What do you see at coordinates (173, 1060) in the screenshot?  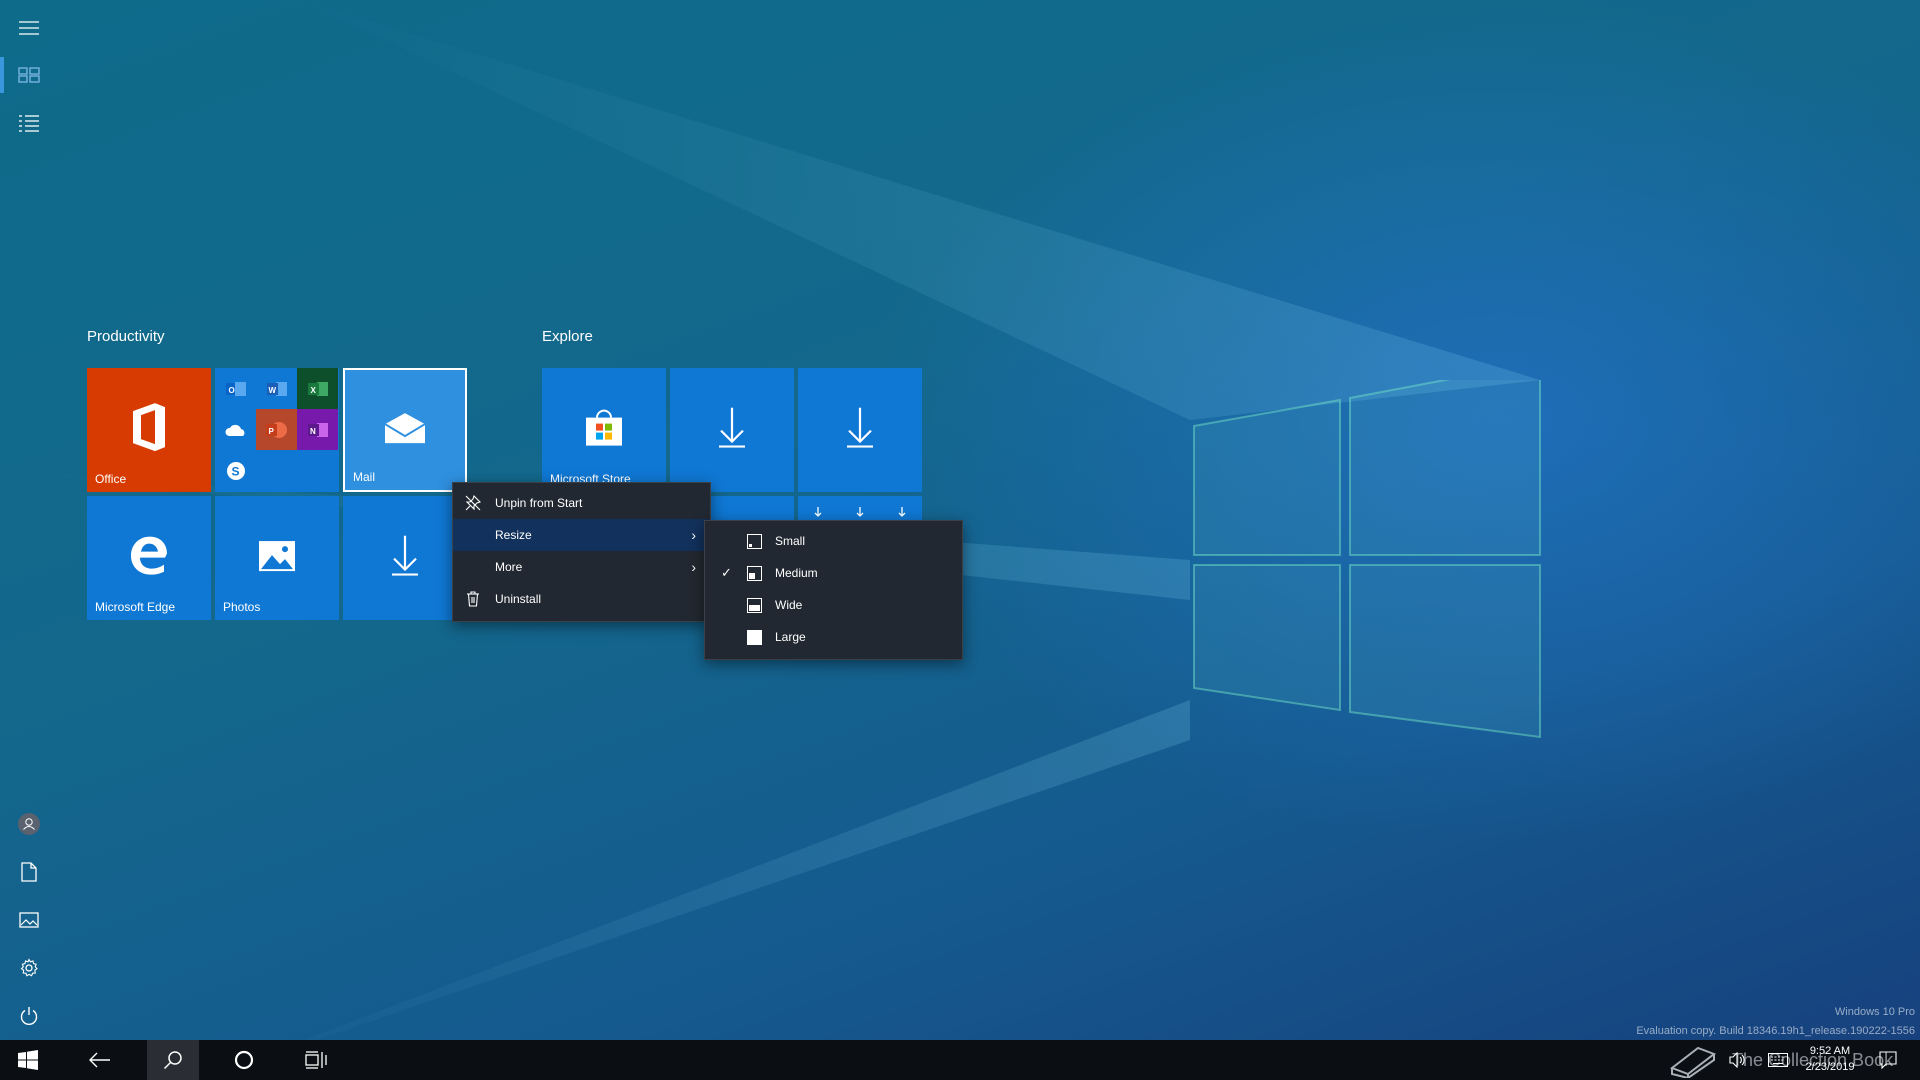 I see `search-button` at bounding box center [173, 1060].